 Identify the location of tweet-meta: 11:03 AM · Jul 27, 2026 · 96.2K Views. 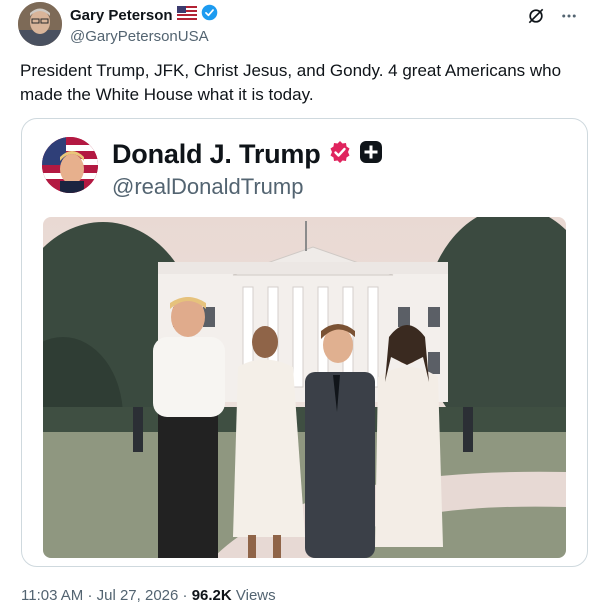
(148, 595).